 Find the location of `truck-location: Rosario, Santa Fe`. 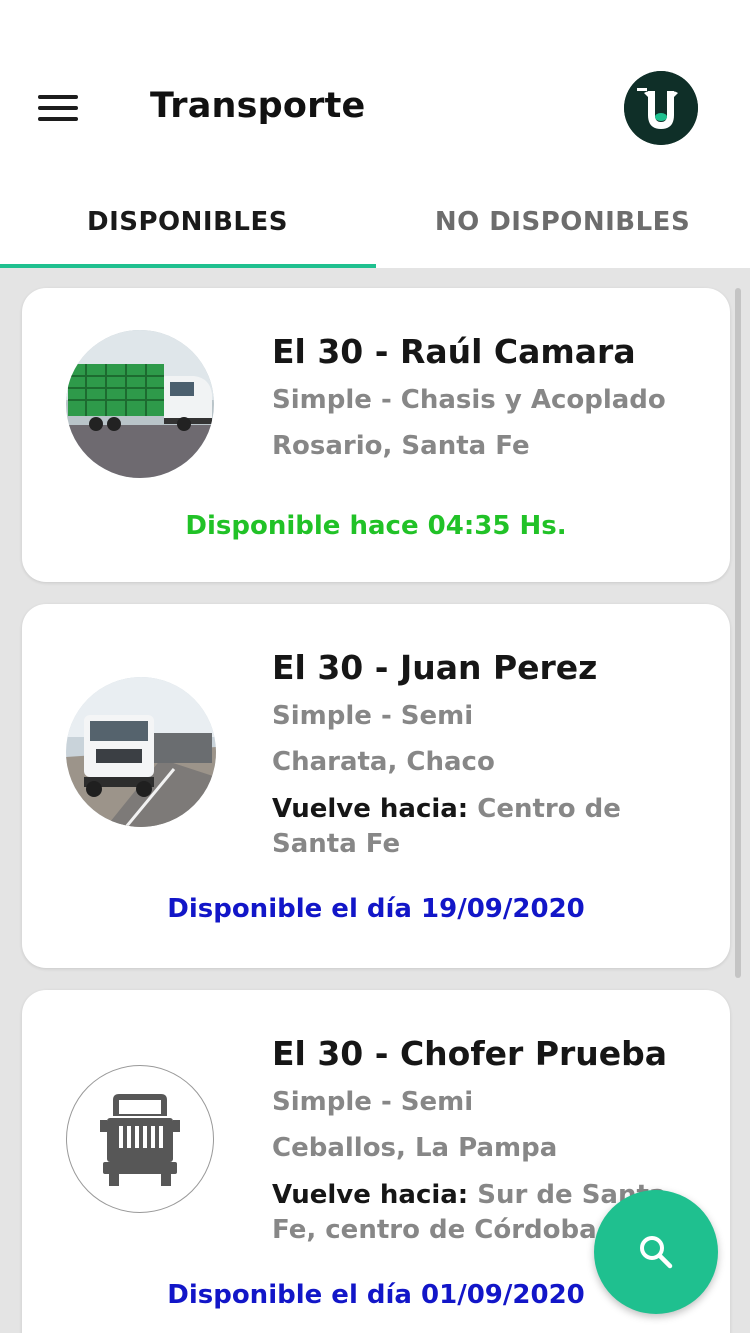

truck-location: Rosario, Santa Fe is located at coordinates (401, 446).